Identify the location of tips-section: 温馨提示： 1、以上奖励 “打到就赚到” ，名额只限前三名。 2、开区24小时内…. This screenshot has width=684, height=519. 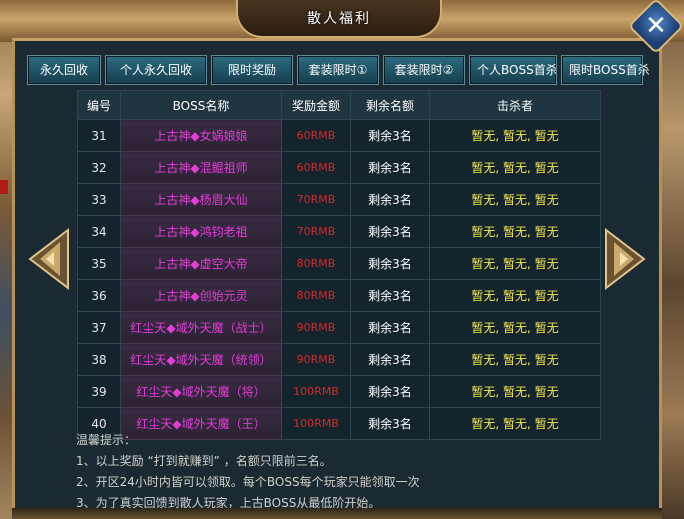
(248, 472).